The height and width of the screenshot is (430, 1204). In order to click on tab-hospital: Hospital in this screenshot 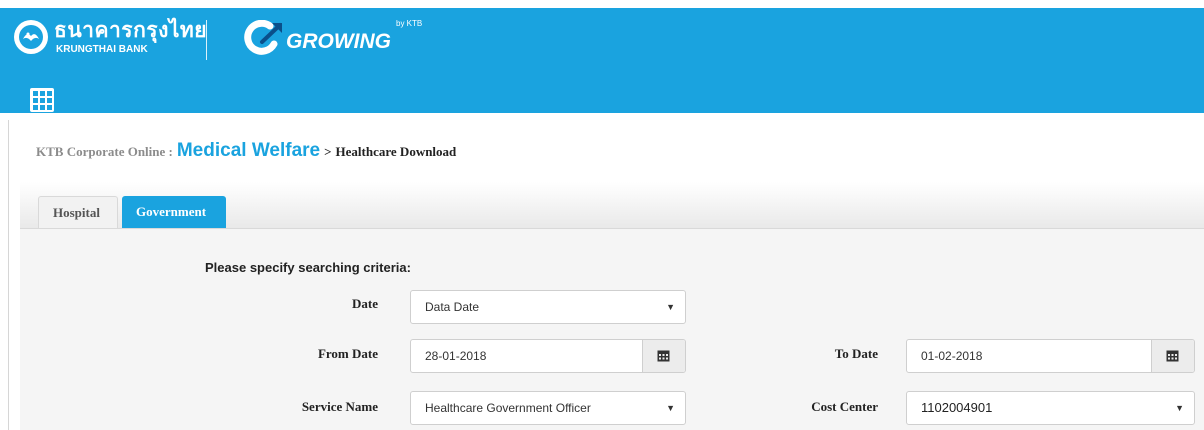, I will do `click(78, 212)`.